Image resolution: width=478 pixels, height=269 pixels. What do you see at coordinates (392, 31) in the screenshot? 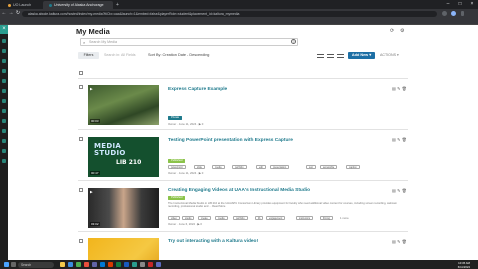
I see `refresh-icon: ⟳` at bounding box center [392, 31].